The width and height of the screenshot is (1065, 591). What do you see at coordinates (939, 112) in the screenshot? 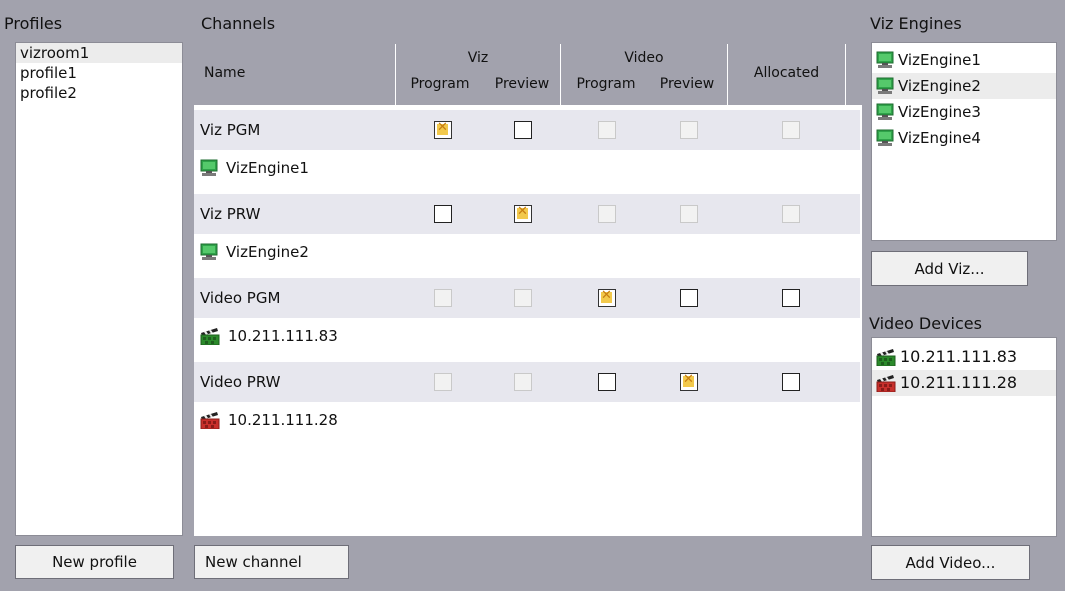
I see `viz-engine-label: VizEngine3` at bounding box center [939, 112].